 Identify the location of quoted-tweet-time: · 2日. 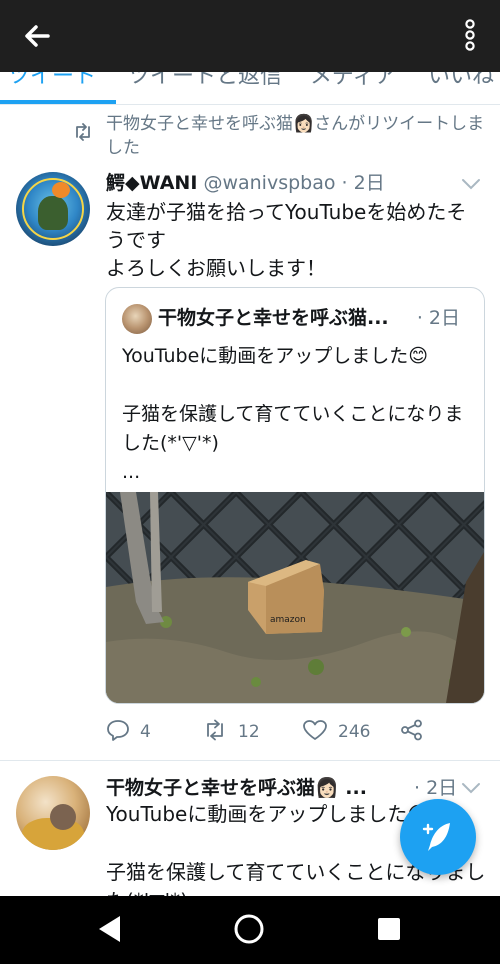
(438, 318).